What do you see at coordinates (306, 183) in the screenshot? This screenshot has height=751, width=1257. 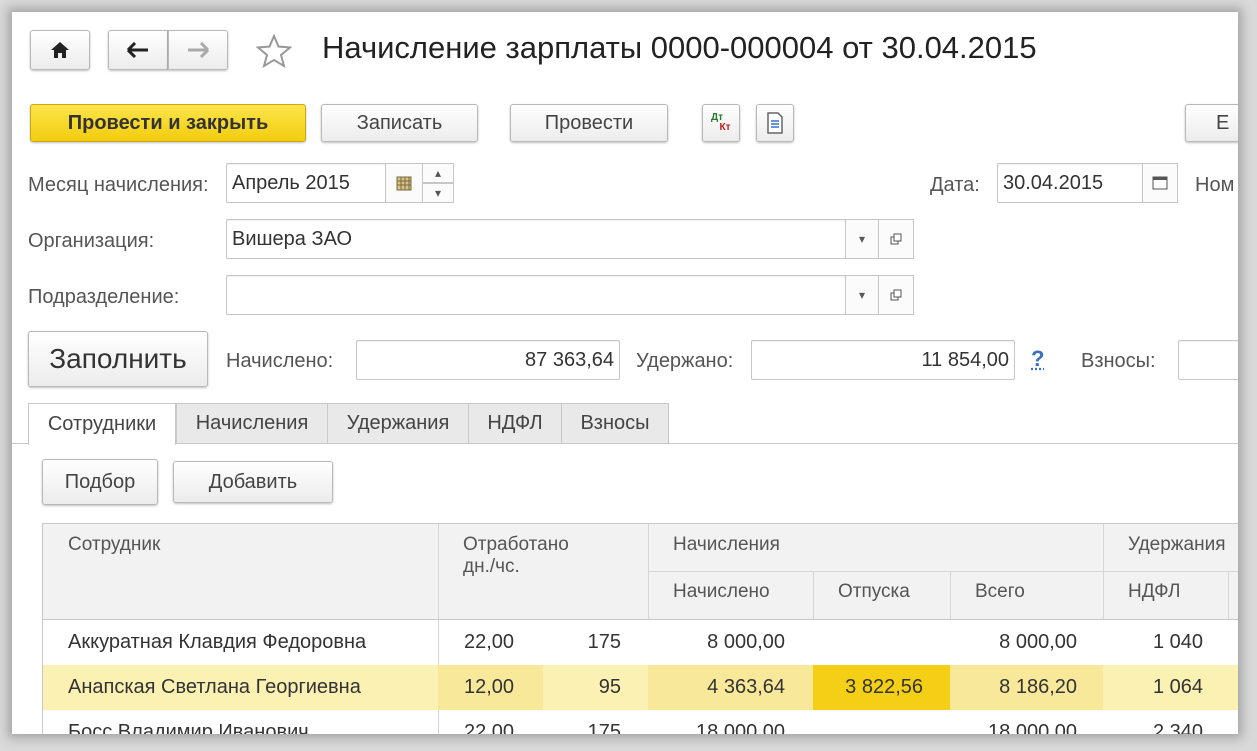 I see `month-field: Апрель 2015` at bounding box center [306, 183].